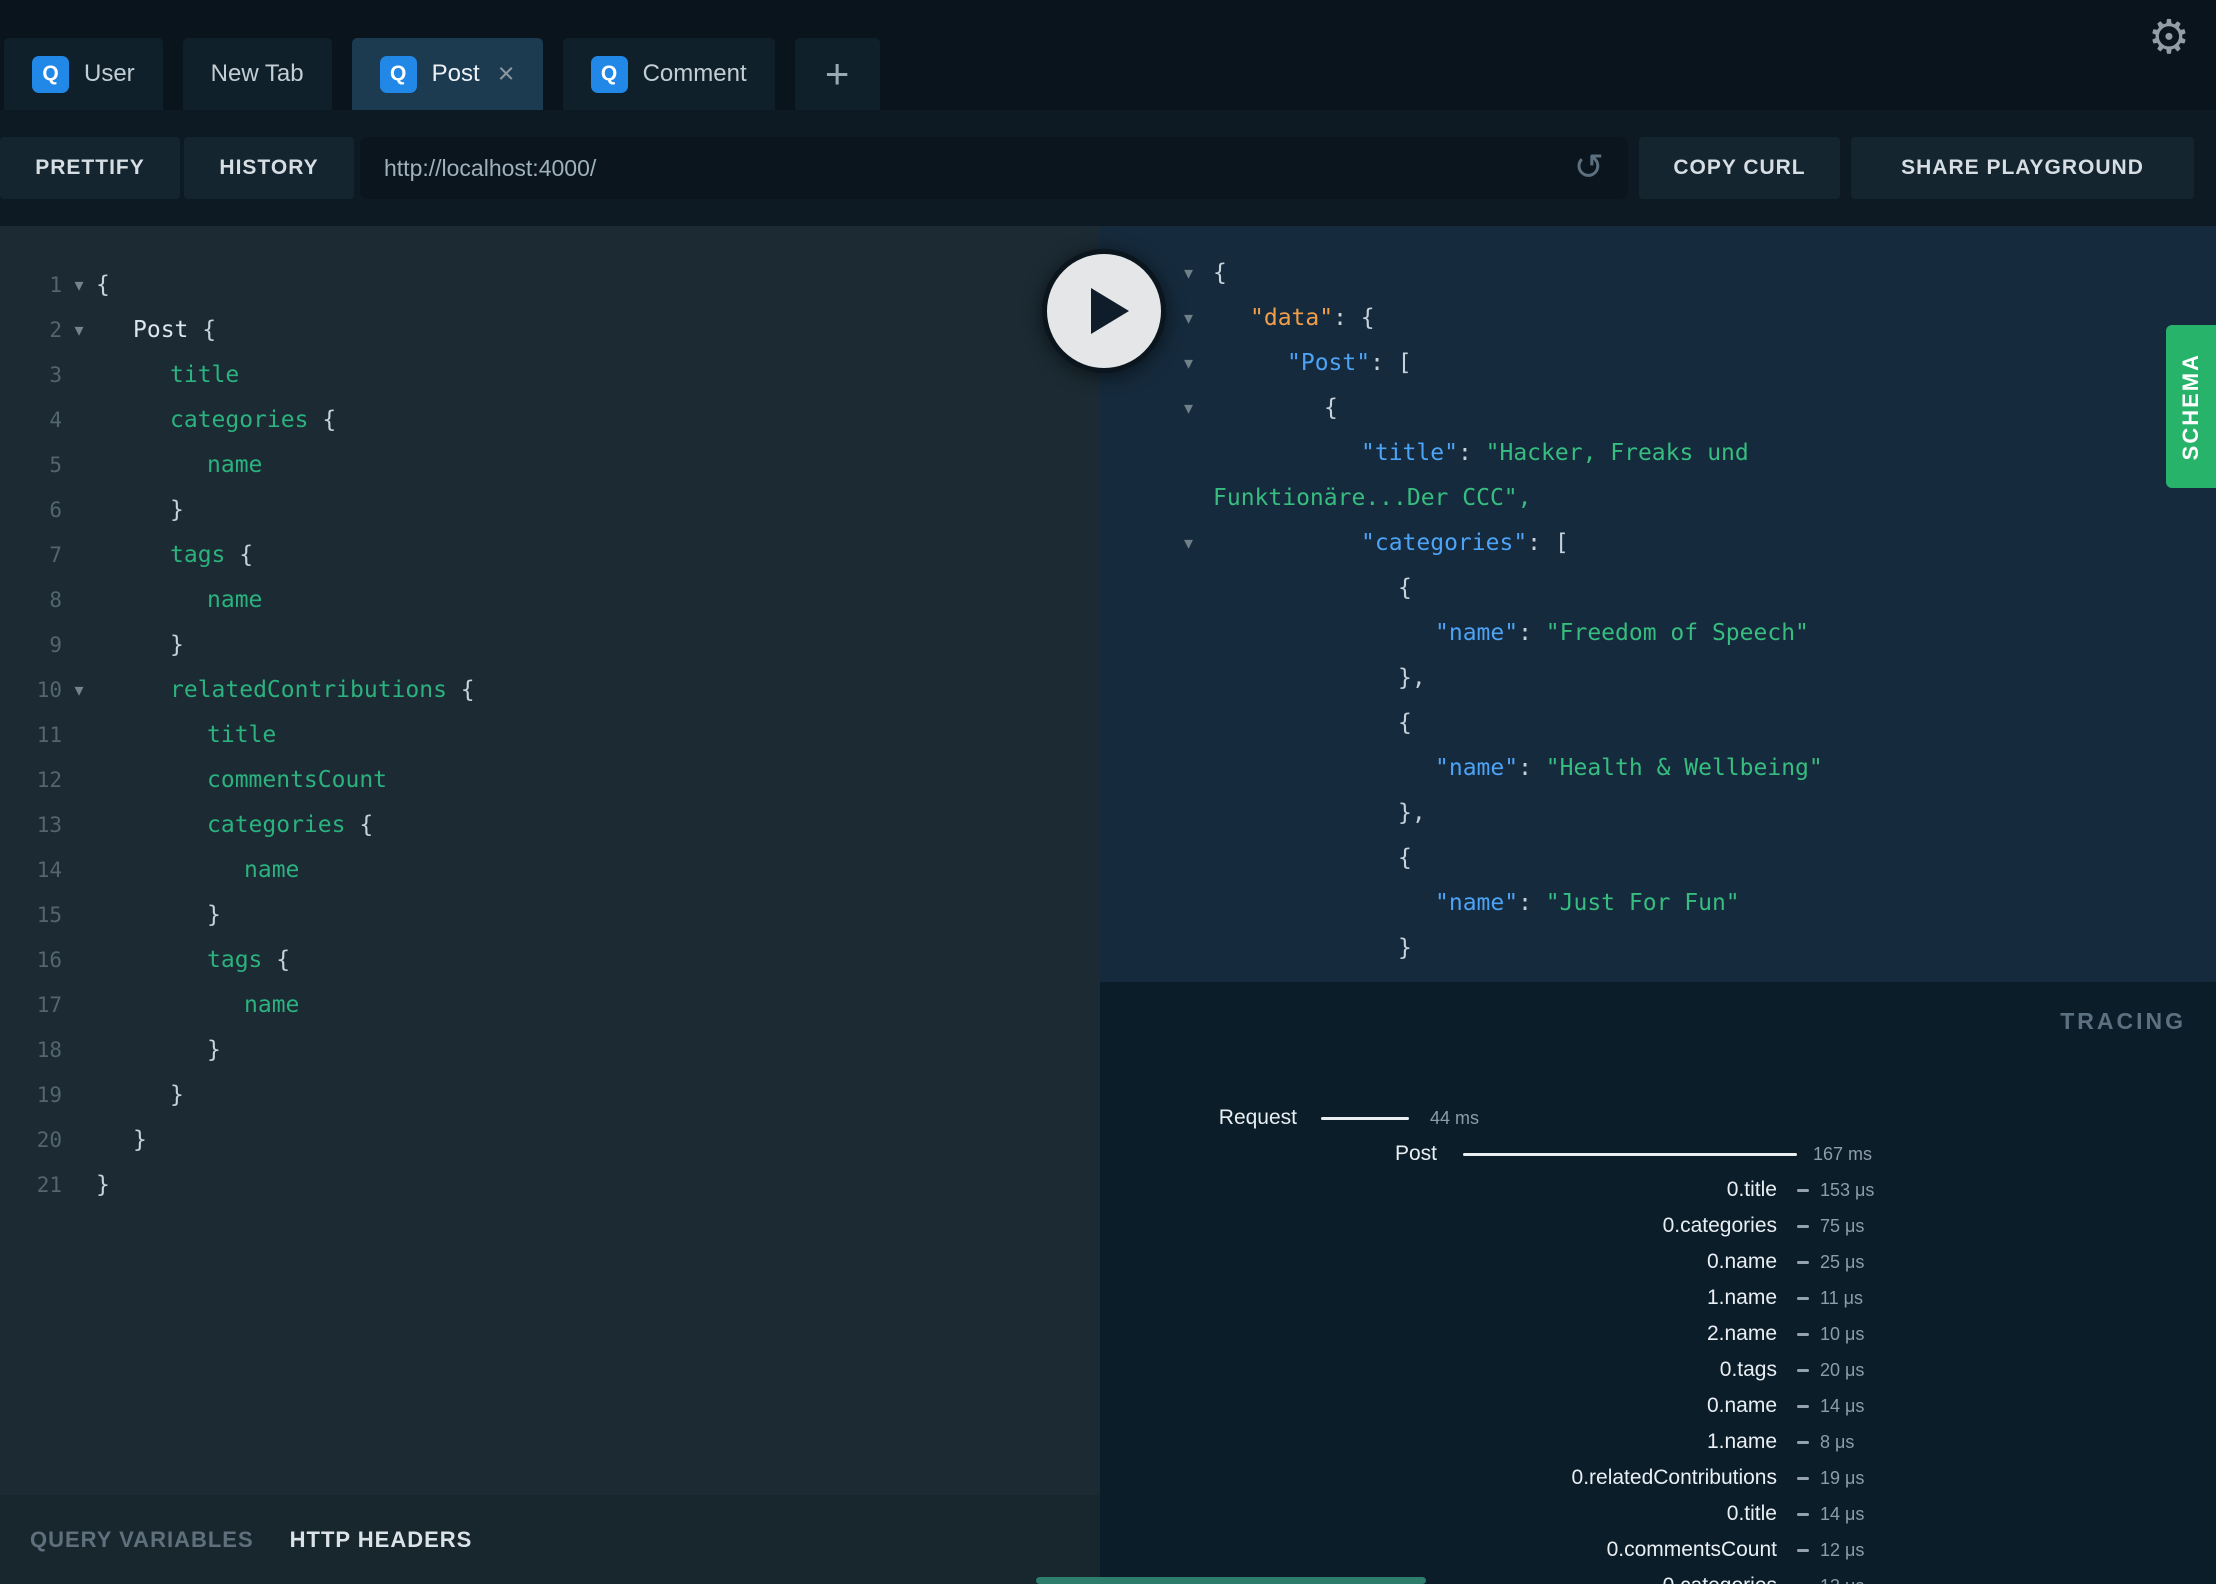  What do you see at coordinates (1691, 1549) in the screenshot?
I see `trace-label: 0.commentsCount` at bounding box center [1691, 1549].